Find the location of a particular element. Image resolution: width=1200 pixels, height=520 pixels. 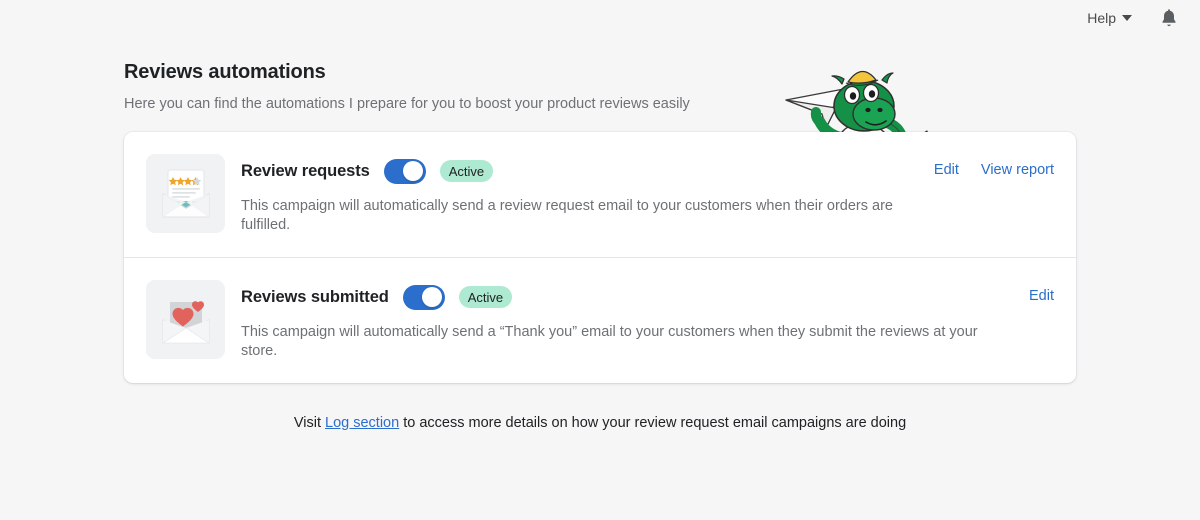

chevron-down-icon is located at coordinates (1127, 18).